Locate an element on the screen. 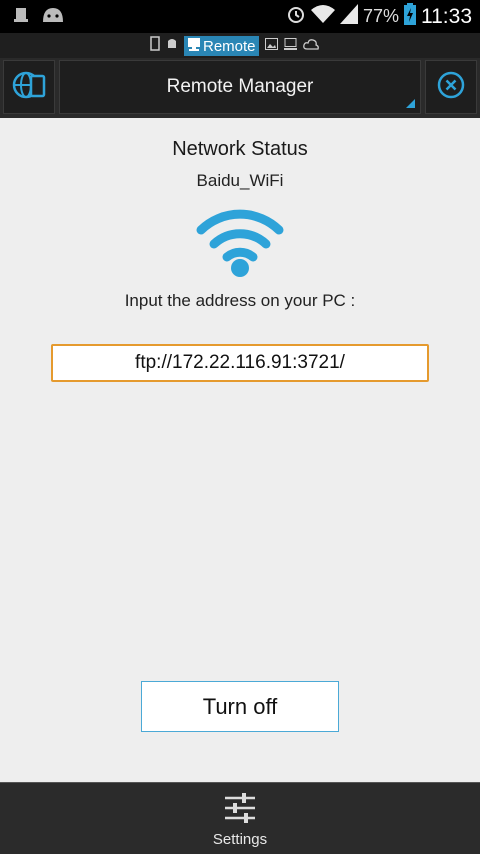  sliders-icon is located at coordinates (240, 810).